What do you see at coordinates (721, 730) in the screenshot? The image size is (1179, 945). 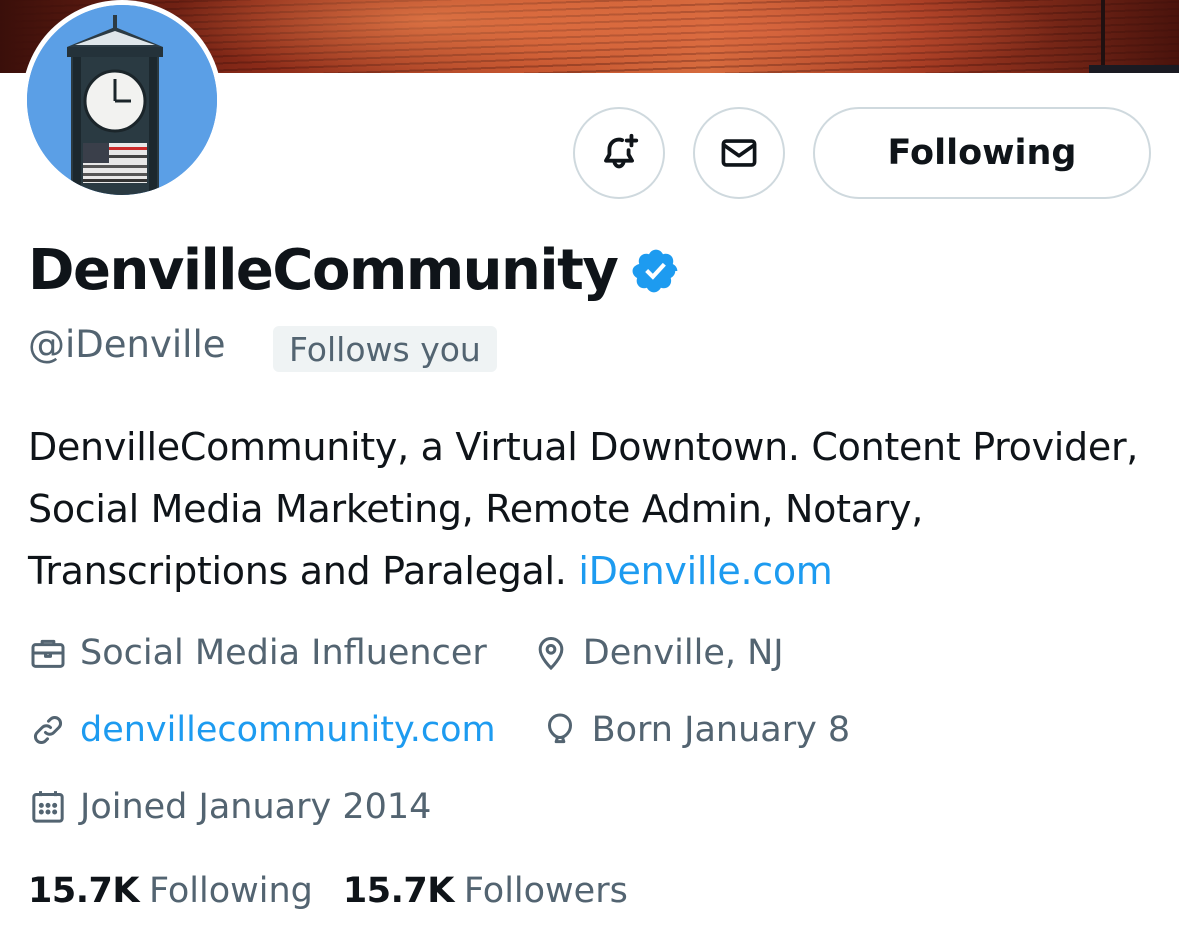 I see `birthday-text: Born January 8` at bounding box center [721, 730].